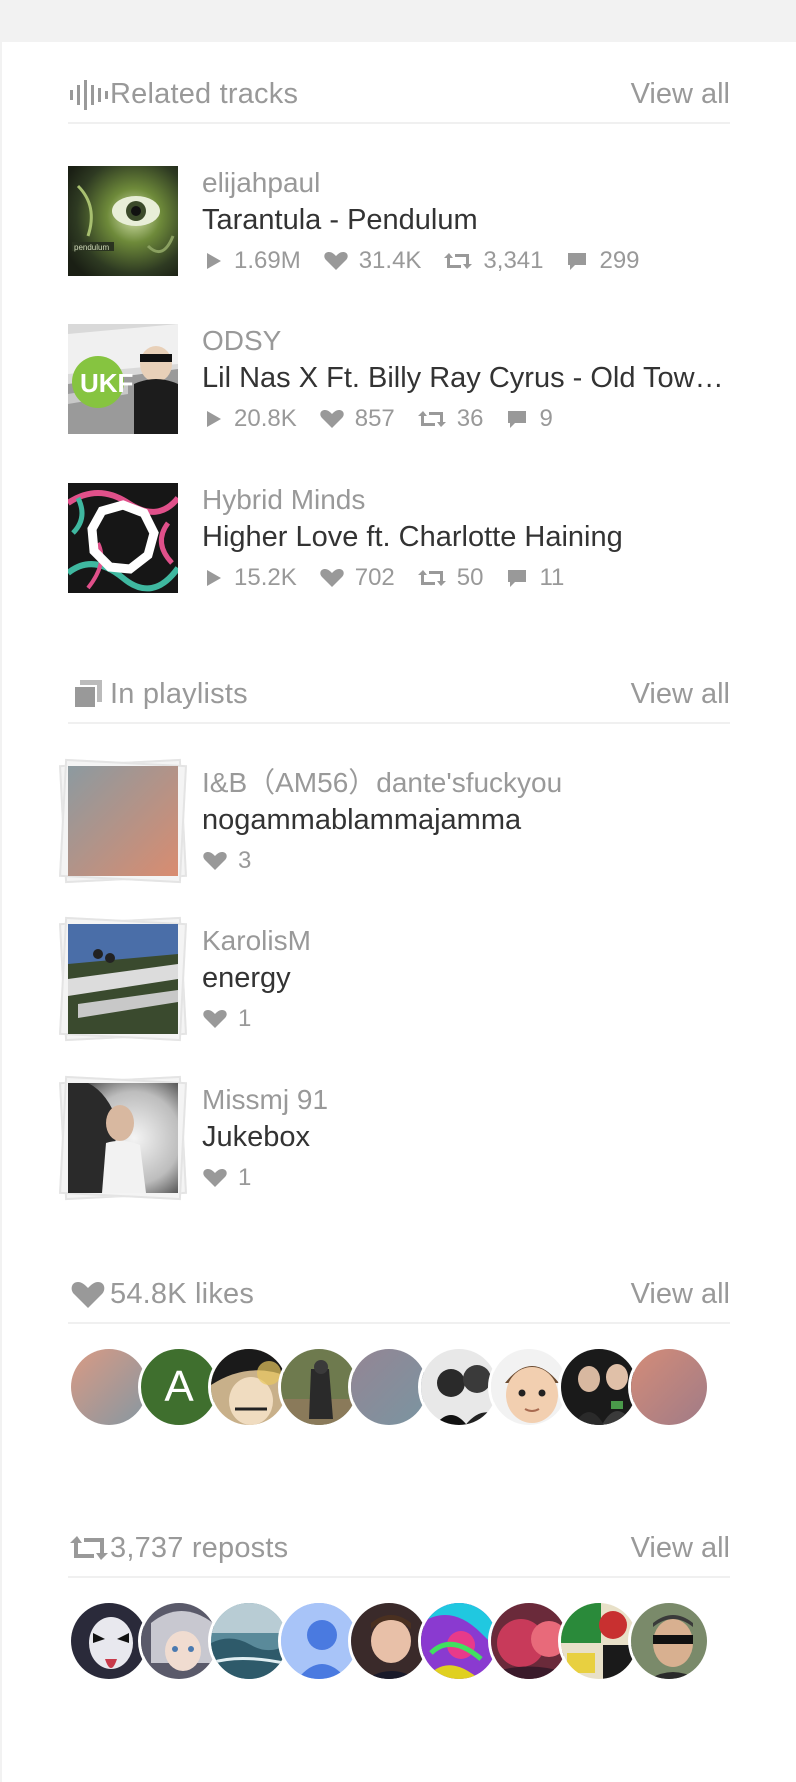 Image resolution: width=796 pixels, height=1782 pixels. I want to click on track-stats: 20.8K 857 36 9, so click(466, 419).